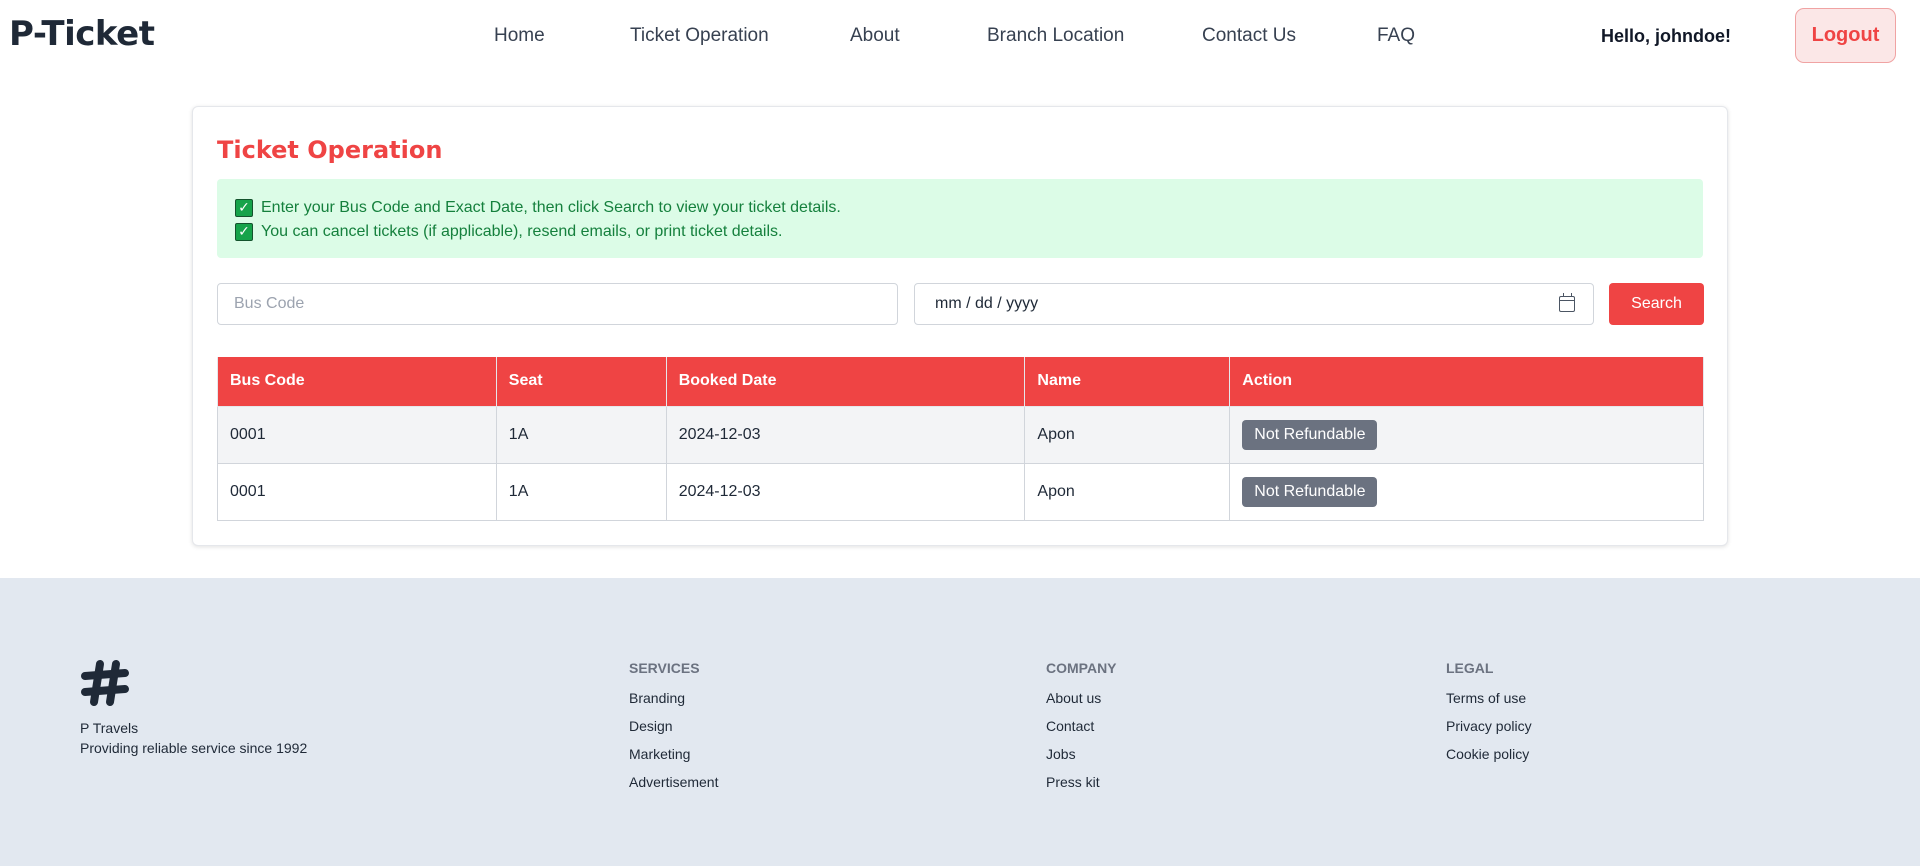  Describe the element at coordinates (1127, 382) in the screenshot. I see `column-header: Name` at that location.